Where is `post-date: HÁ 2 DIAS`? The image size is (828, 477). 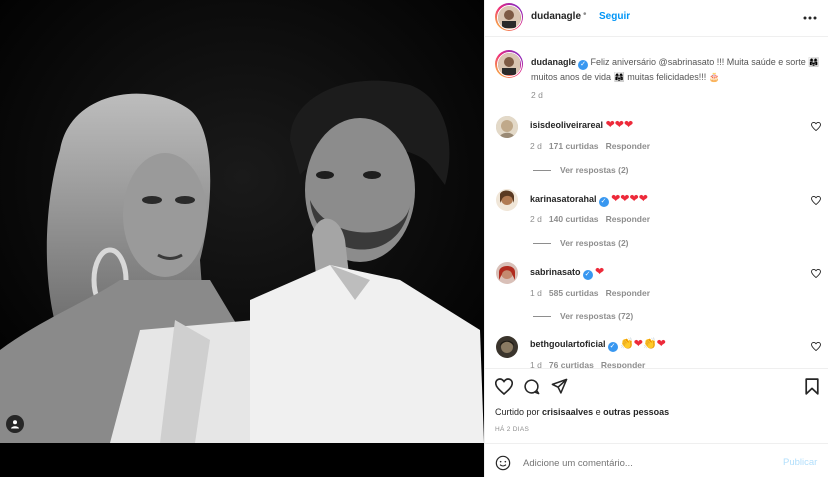 post-date: HÁ 2 DIAS is located at coordinates (512, 429).